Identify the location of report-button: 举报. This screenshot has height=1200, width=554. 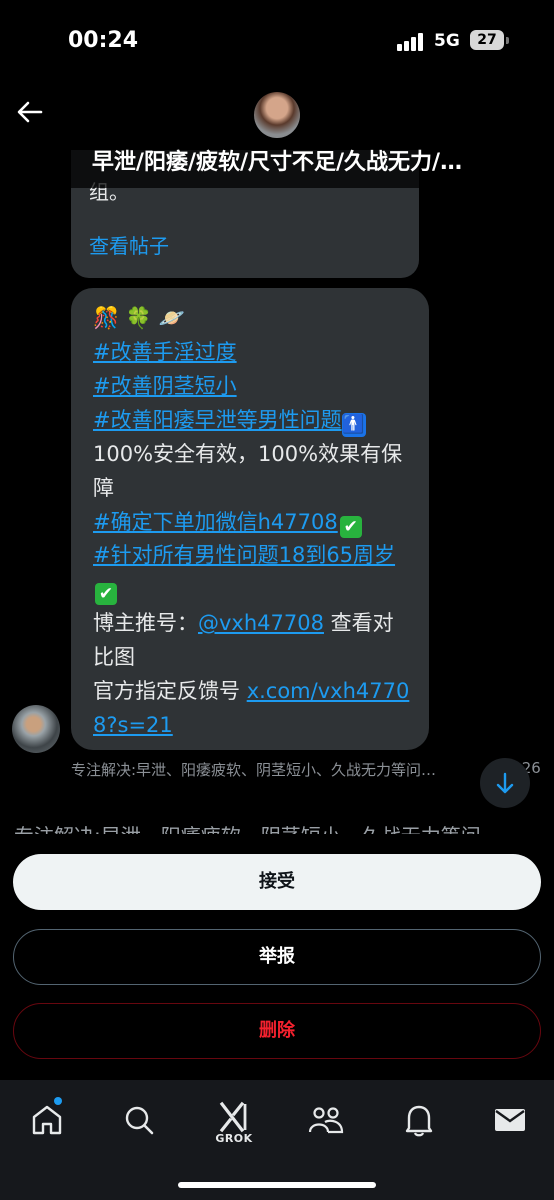
(277, 957).